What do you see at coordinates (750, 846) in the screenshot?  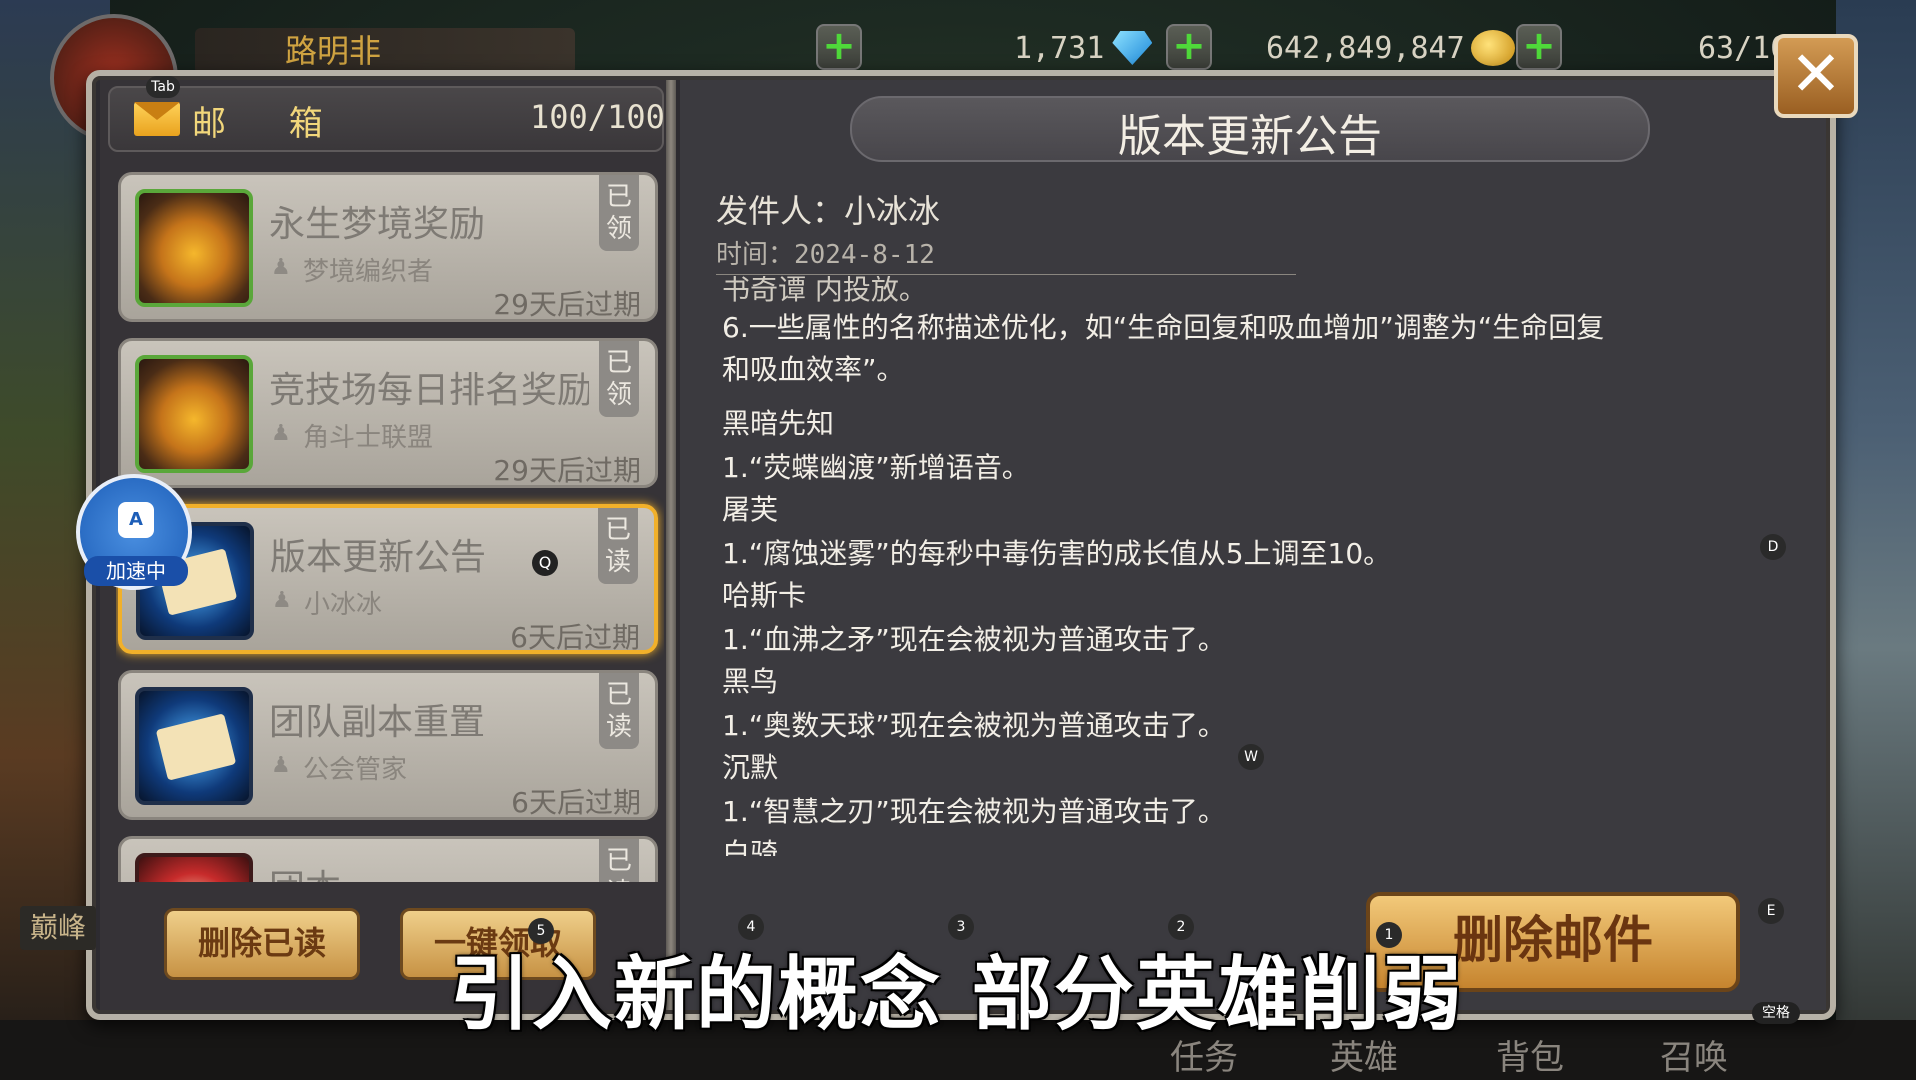 I see `body-heading: 白骑` at bounding box center [750, 846].